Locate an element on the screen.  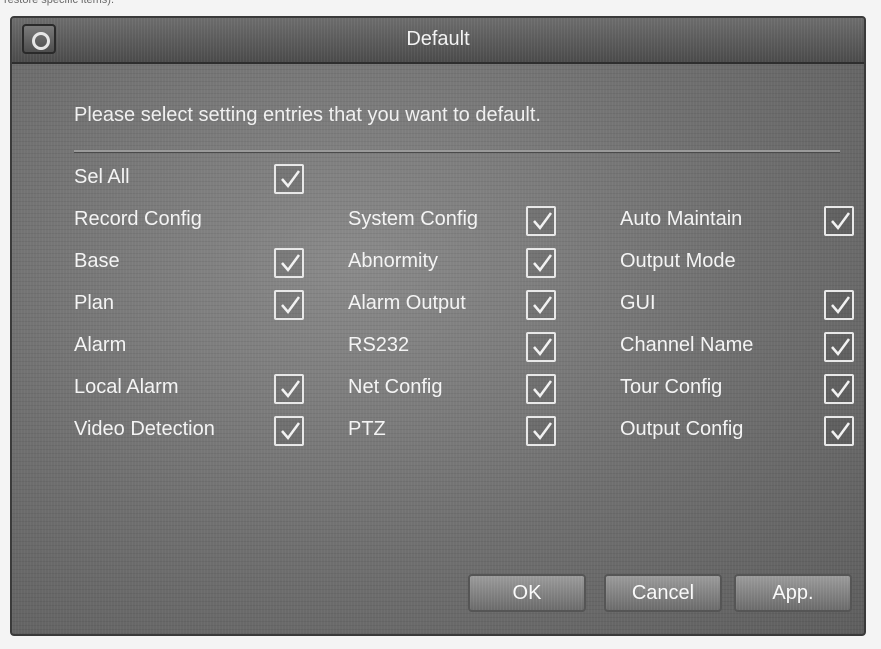
option-label-rs232: RS232 is located at coordinates (379, 345).